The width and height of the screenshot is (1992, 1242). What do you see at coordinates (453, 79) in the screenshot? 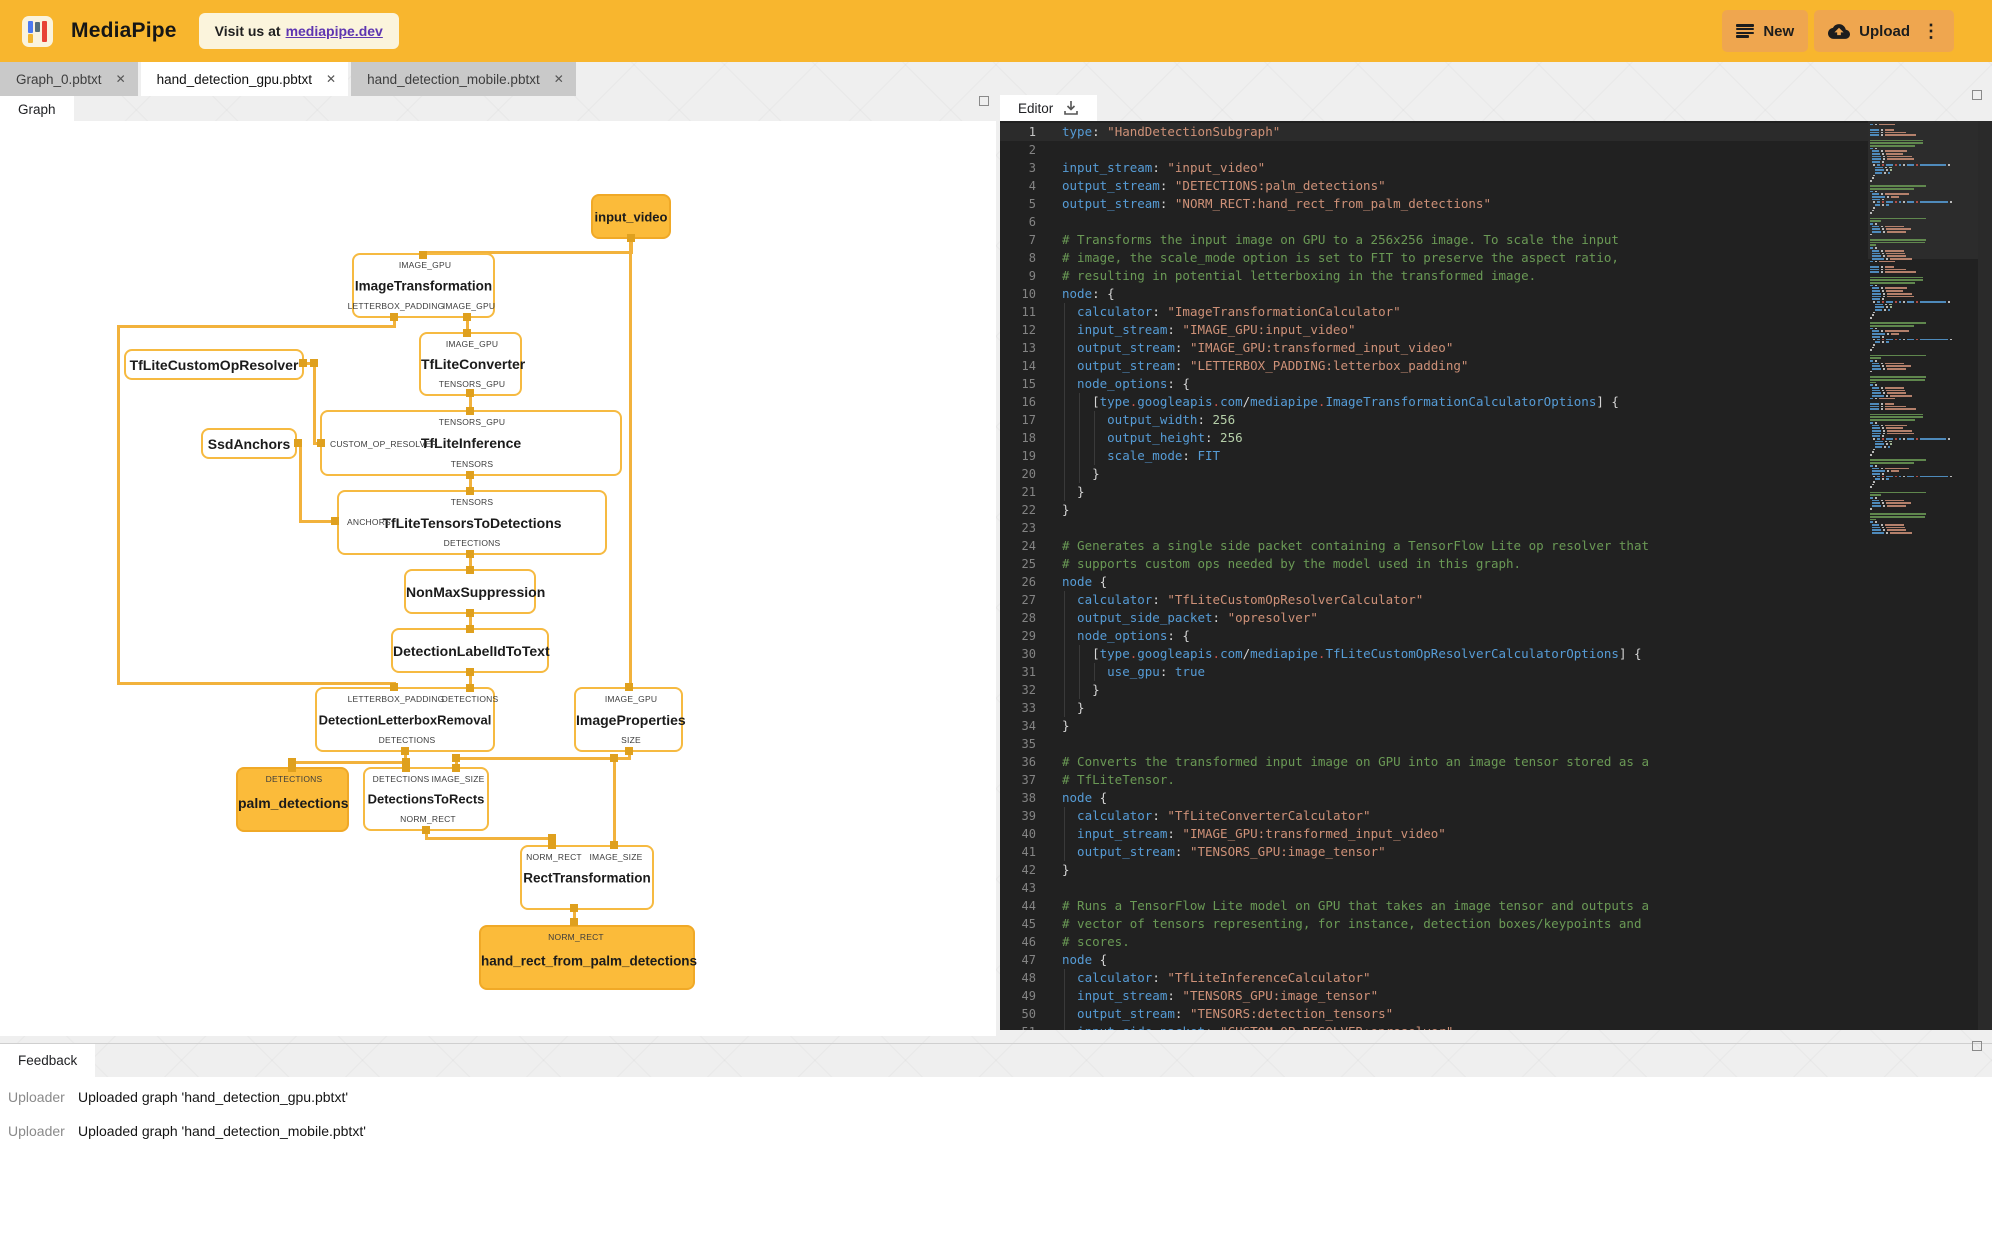
I see `tab-label: hand_detection_mobile.pbtxt` at bounding box center [453, 79].